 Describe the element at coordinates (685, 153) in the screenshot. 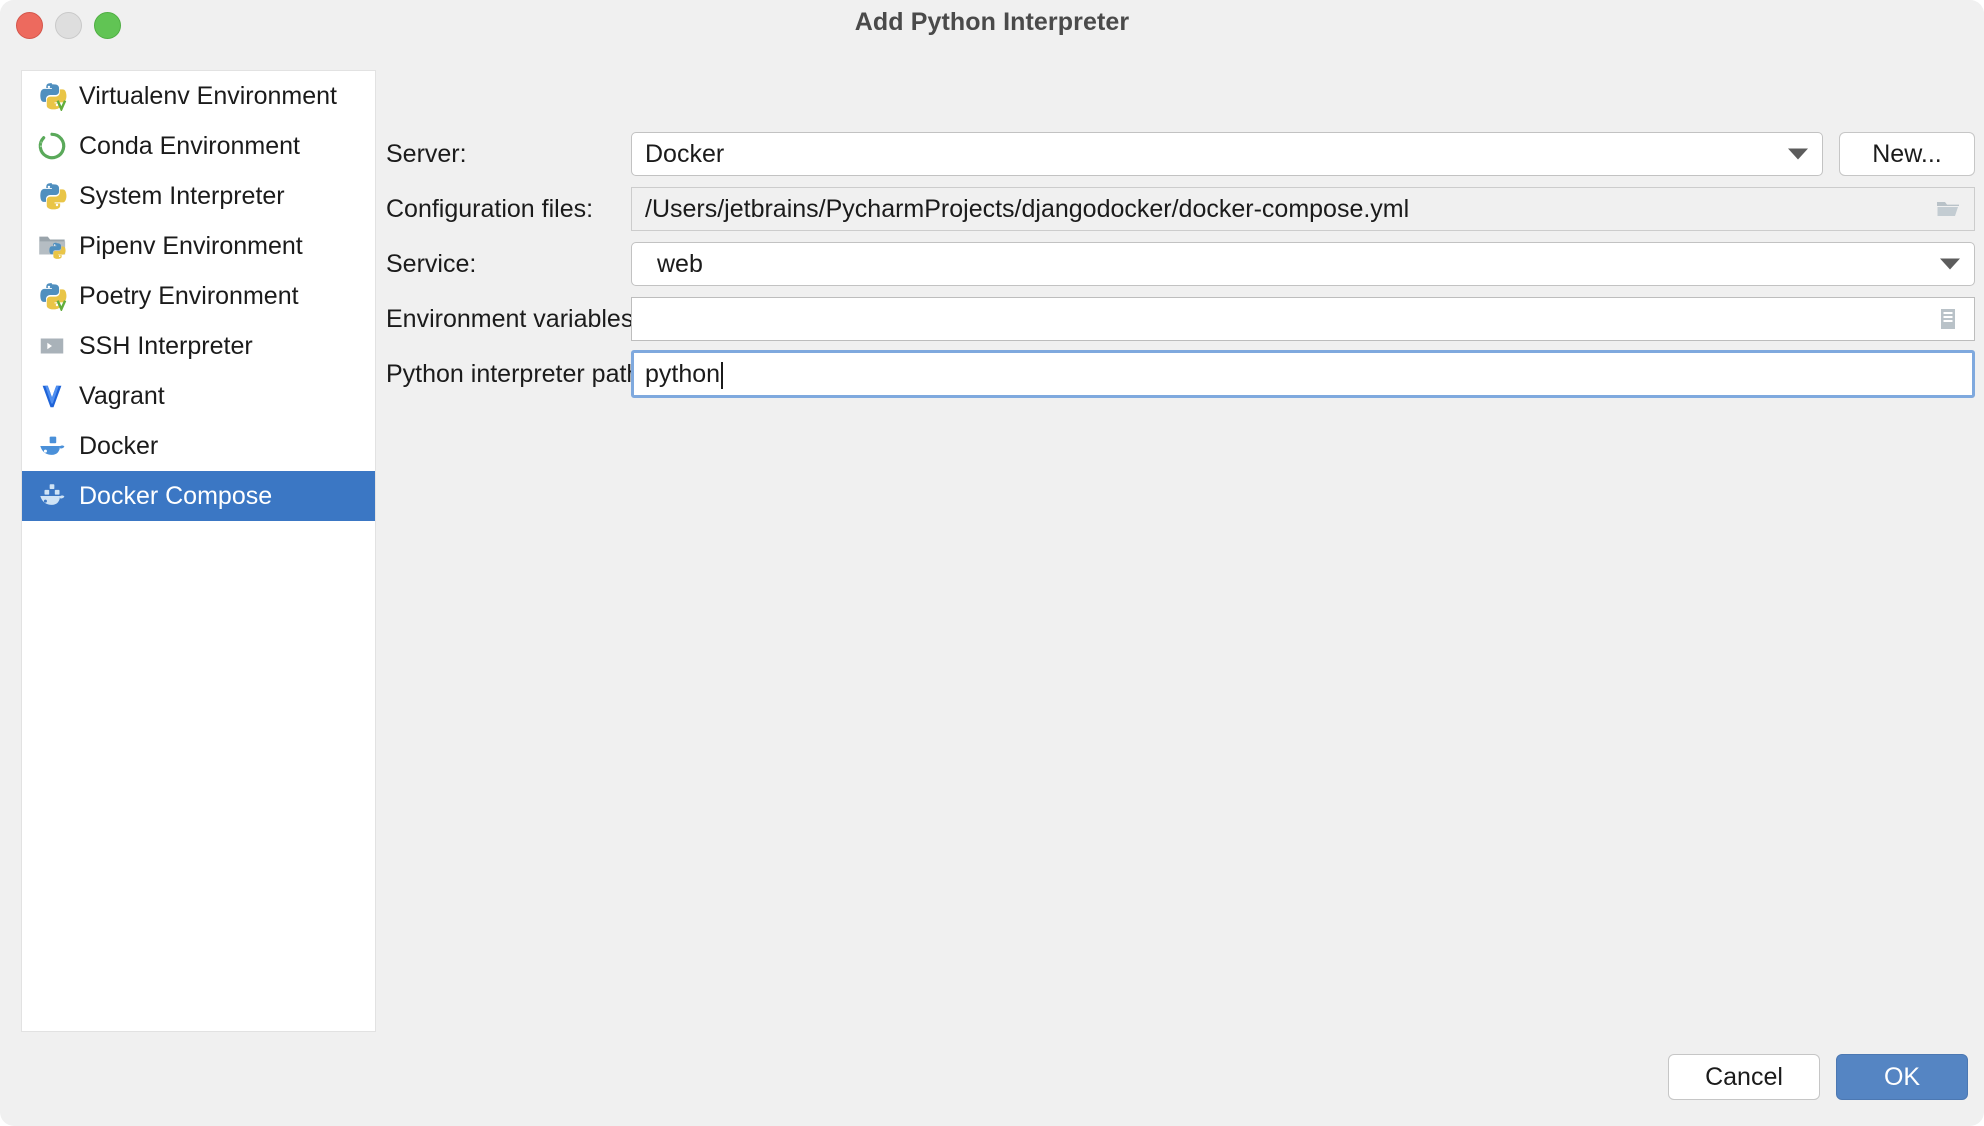

I see `server-value: Docker` at that location.